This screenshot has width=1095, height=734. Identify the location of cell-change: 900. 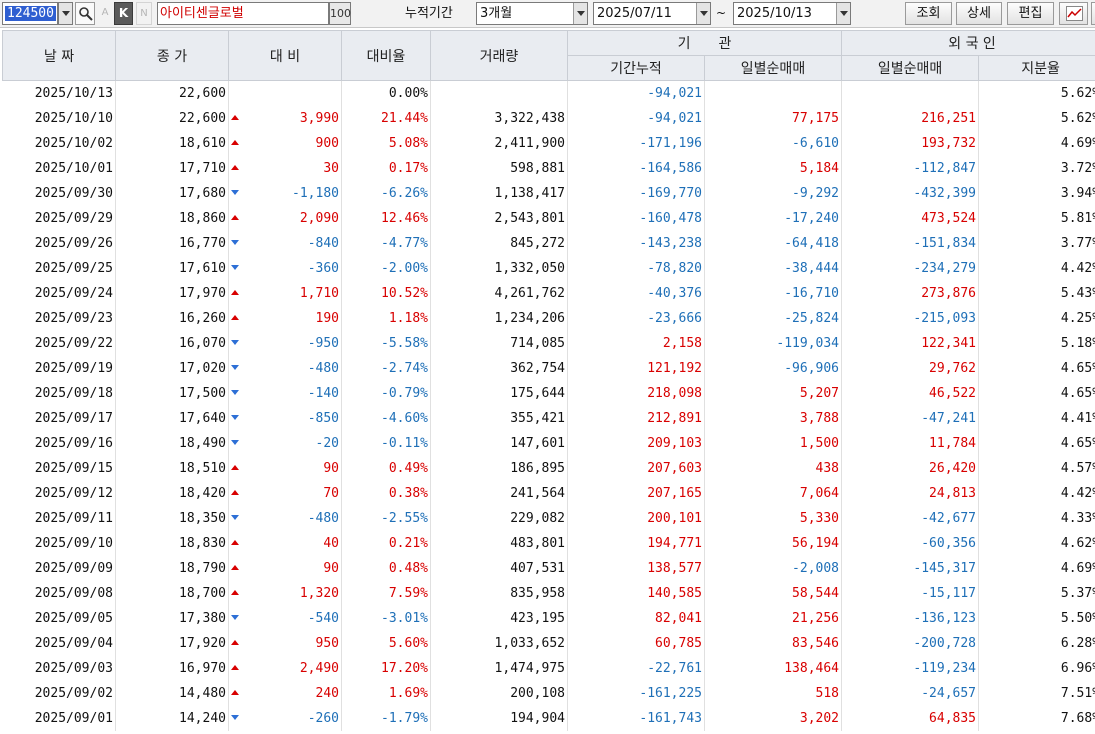
(285, 143).